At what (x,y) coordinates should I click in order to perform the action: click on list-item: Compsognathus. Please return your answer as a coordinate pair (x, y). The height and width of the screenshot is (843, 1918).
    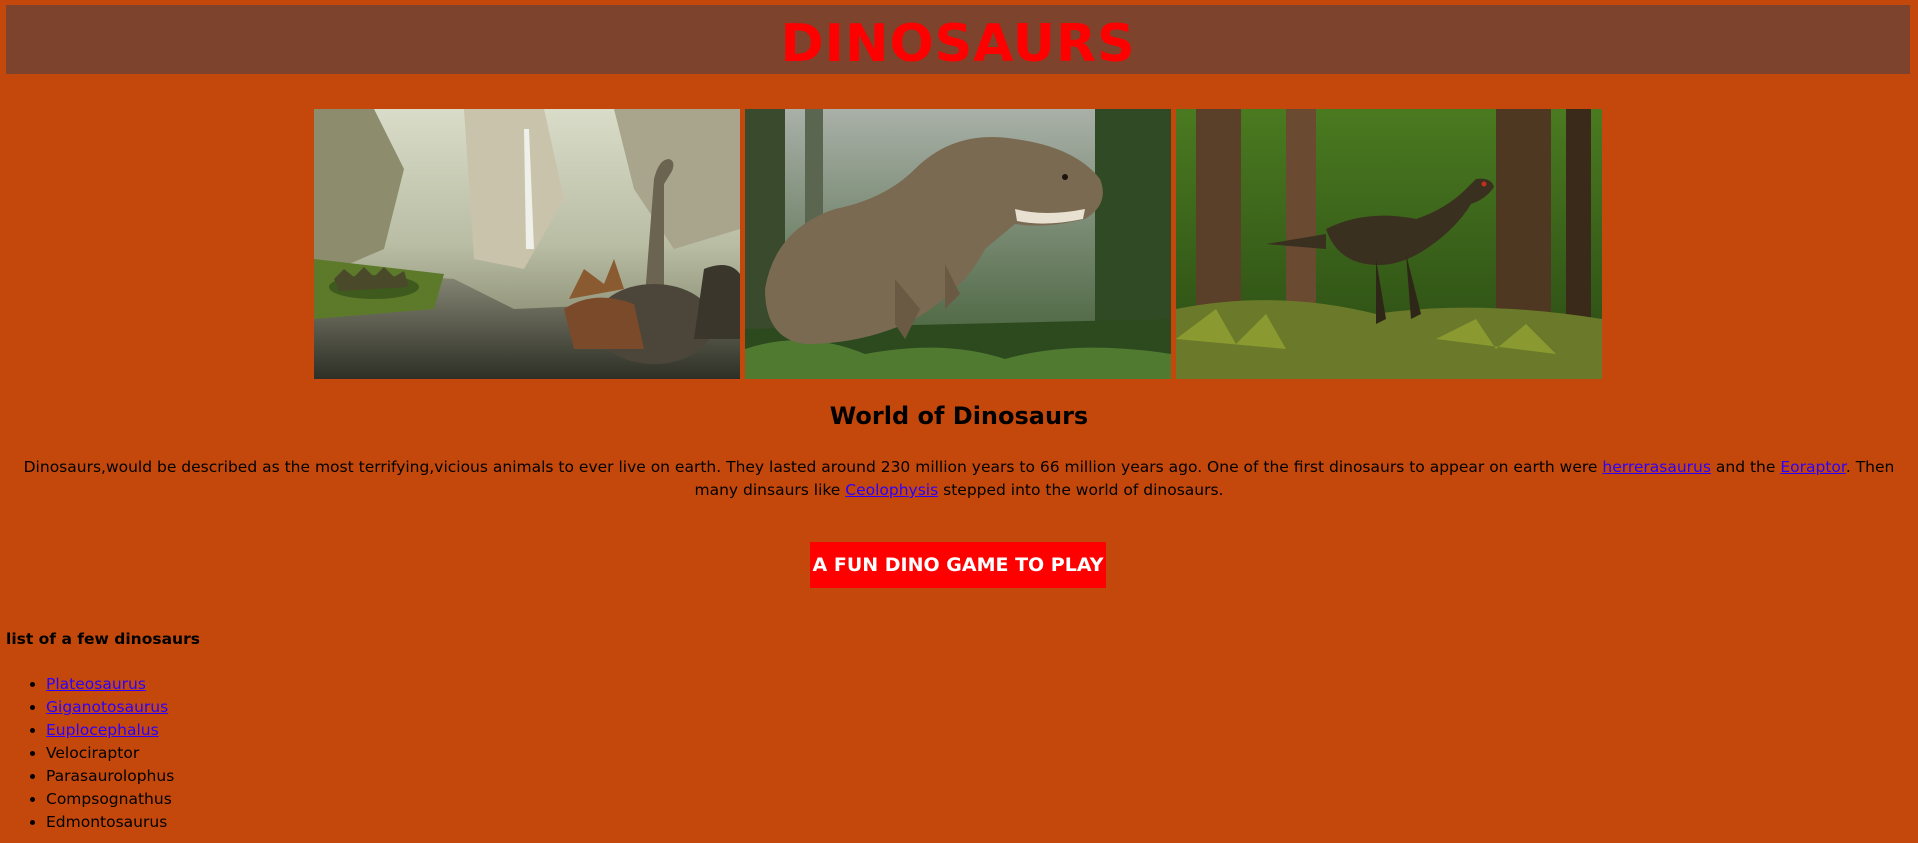
    Looking at the image, I should click on (110, 799).